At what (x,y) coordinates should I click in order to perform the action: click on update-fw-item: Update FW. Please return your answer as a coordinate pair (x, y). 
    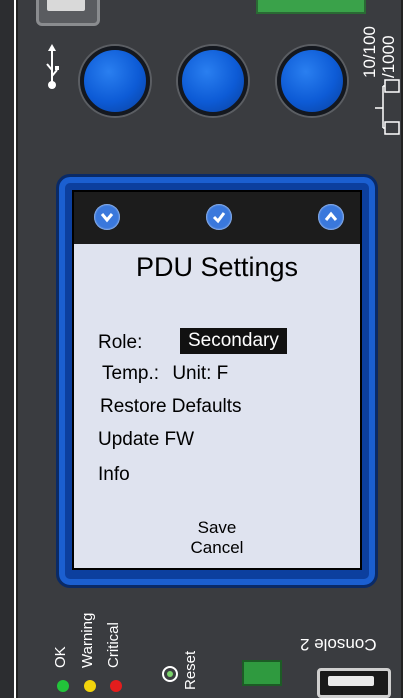
    Looking at the image, I should click on (146, 440).